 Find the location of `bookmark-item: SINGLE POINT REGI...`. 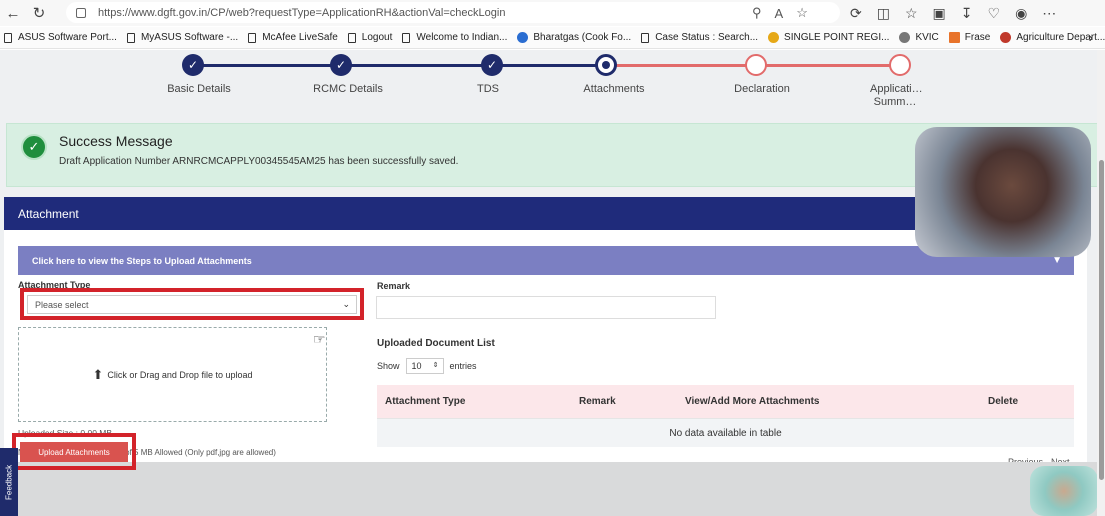

bookmark-item: SINGLE POINT REGI... is located at coordinates (828, 37).